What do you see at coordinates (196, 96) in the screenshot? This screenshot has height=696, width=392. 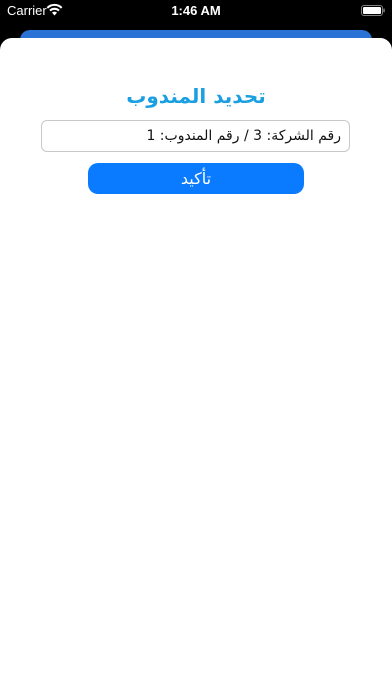 I see `dialog-title: تحديد المندوب` at bounding box center [196, 96].